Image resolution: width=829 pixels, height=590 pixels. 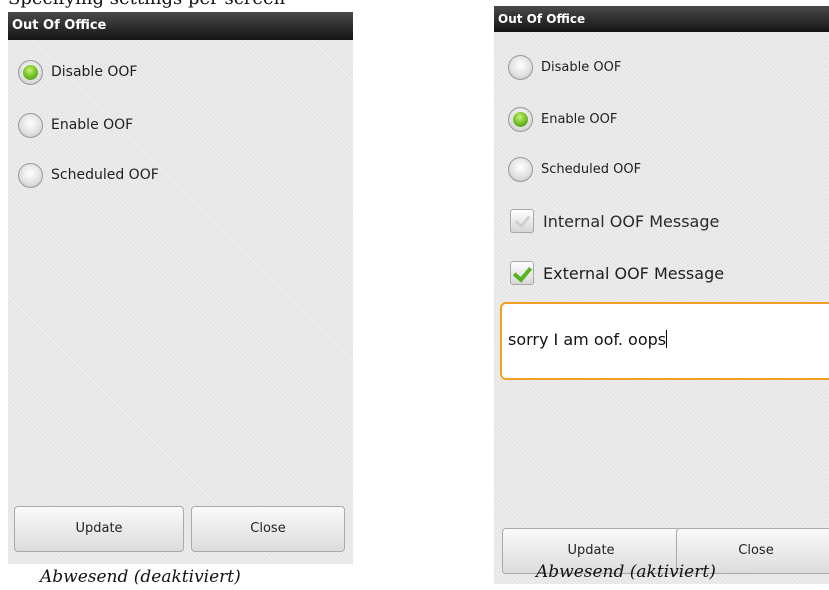 I want to click on checkbox-unchecked-icon, so click(x=522, y=221).